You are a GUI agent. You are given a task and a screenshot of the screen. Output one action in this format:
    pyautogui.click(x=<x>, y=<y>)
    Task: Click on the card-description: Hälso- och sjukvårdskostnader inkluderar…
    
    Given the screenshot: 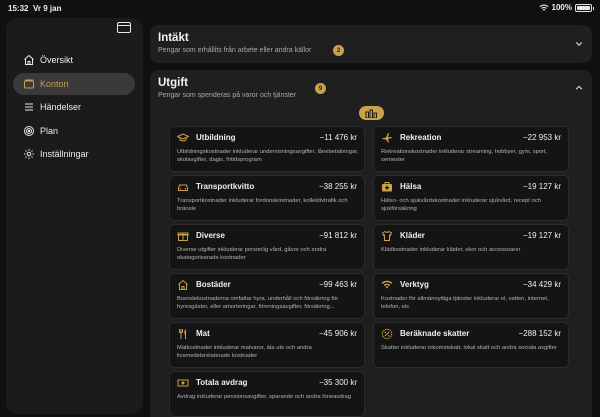 What is the action you would take?
    pyautogui.click(x=461, y=205)
    